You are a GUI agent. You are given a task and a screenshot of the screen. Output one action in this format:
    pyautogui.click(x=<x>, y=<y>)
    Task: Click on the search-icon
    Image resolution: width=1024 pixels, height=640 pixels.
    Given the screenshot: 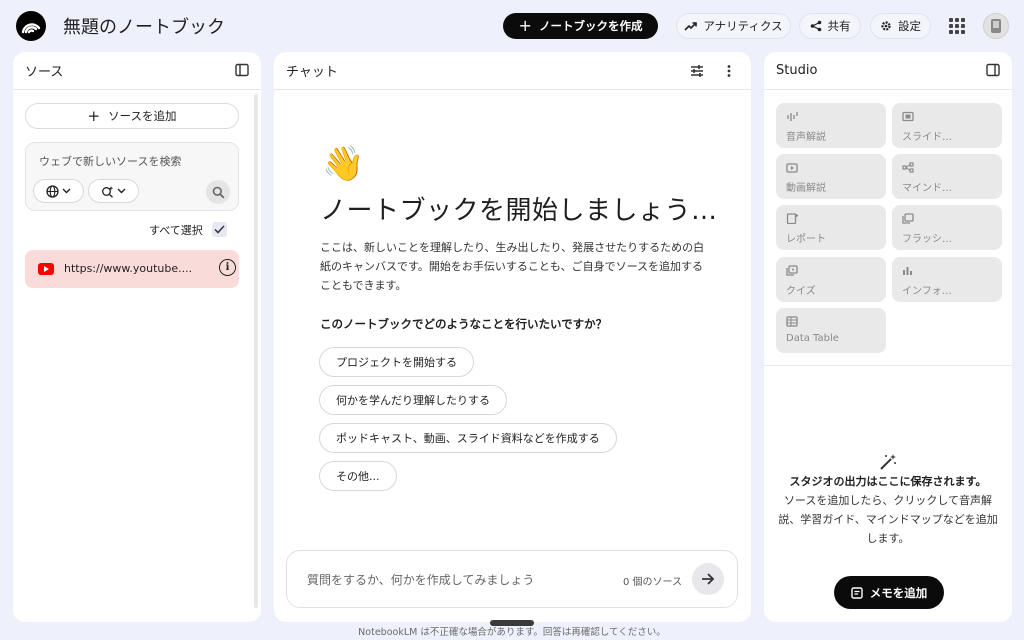 What is the action you would take?
    pyautogui.click(x=218, y=192)
    